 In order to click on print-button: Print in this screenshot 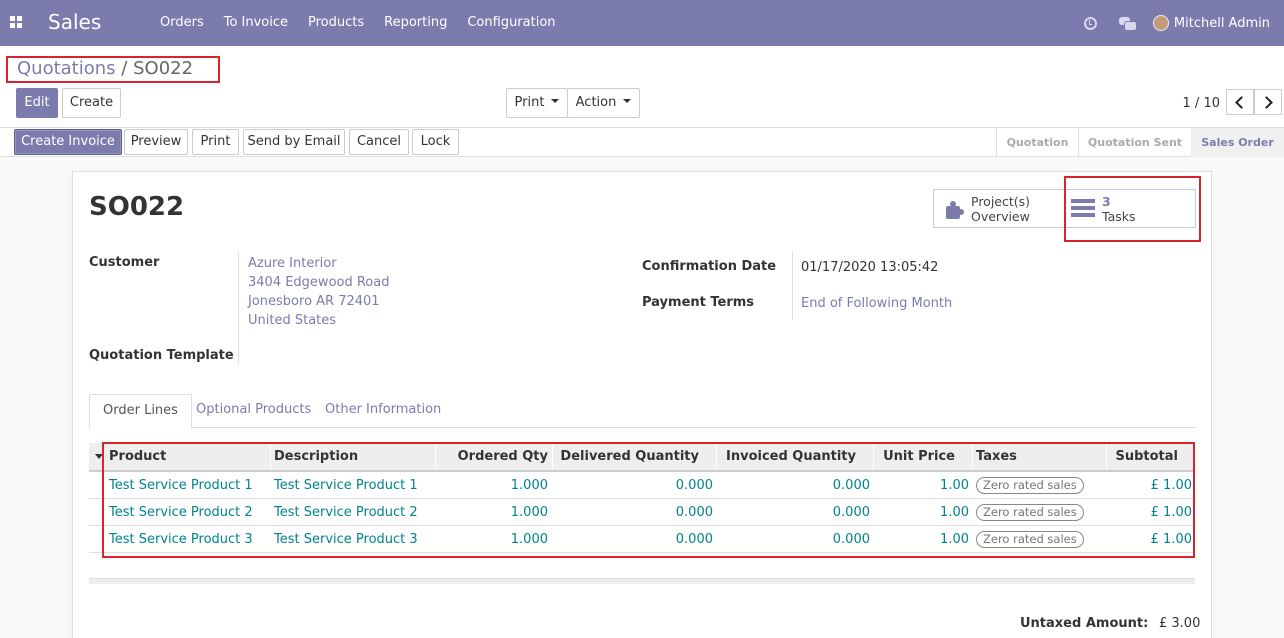, I will do `click(215, 142)`.